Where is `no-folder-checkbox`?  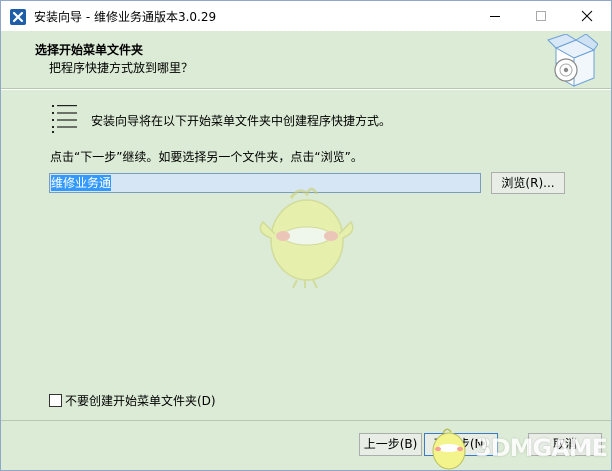 no-folder-checkbox is located at coordinates (55, 400).